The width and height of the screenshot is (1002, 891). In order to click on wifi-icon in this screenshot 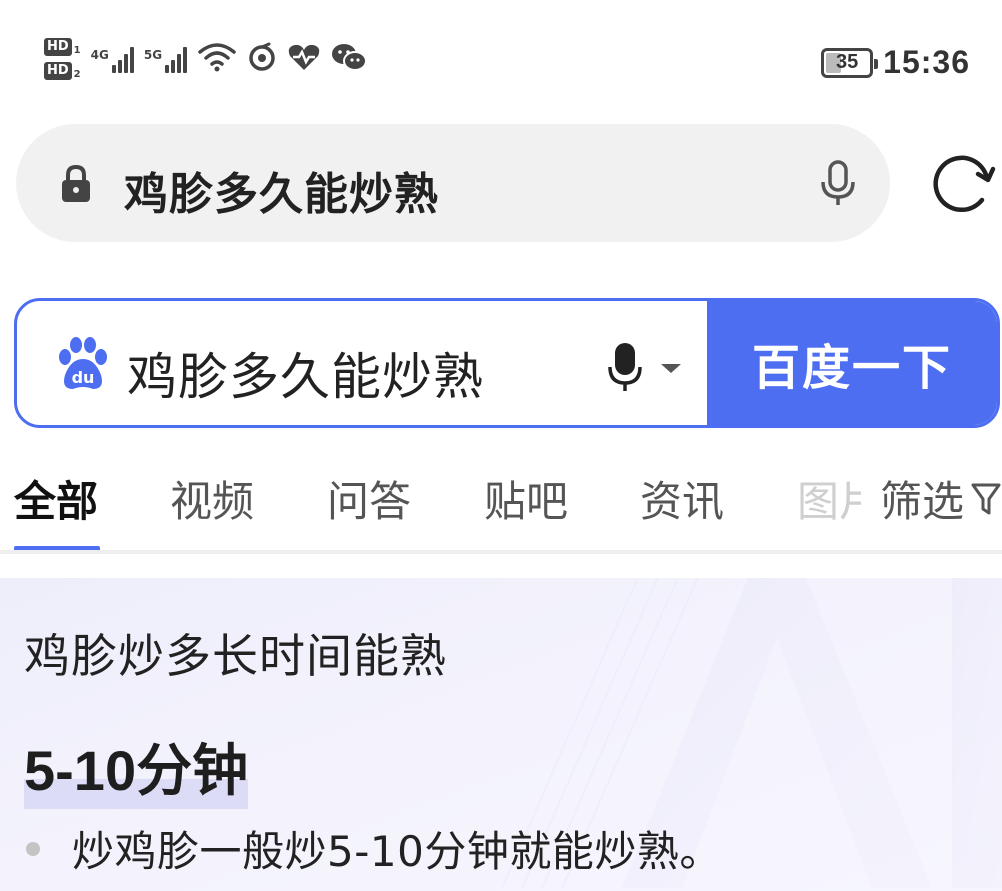, I will do `click(217, 59)`.